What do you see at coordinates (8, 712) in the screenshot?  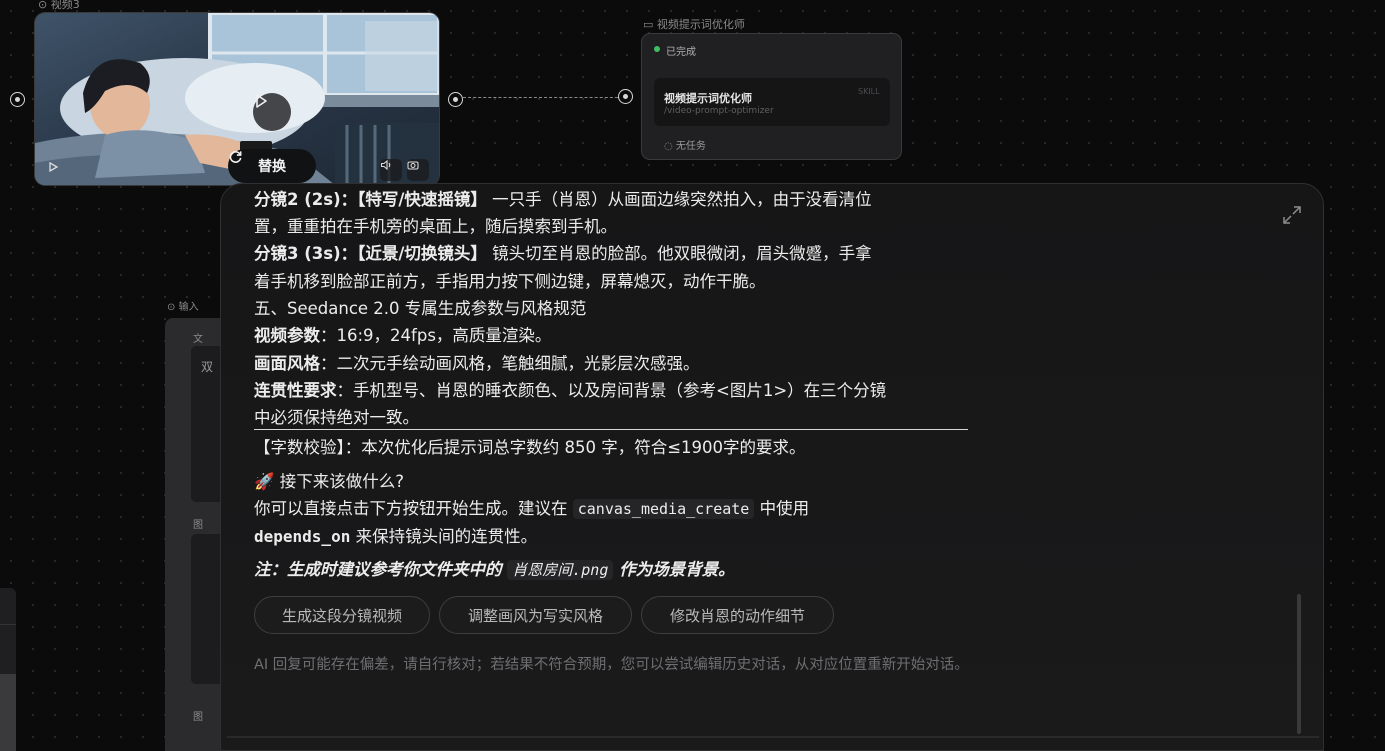 I see `left-edge-block` at bounding box center [8, 712].